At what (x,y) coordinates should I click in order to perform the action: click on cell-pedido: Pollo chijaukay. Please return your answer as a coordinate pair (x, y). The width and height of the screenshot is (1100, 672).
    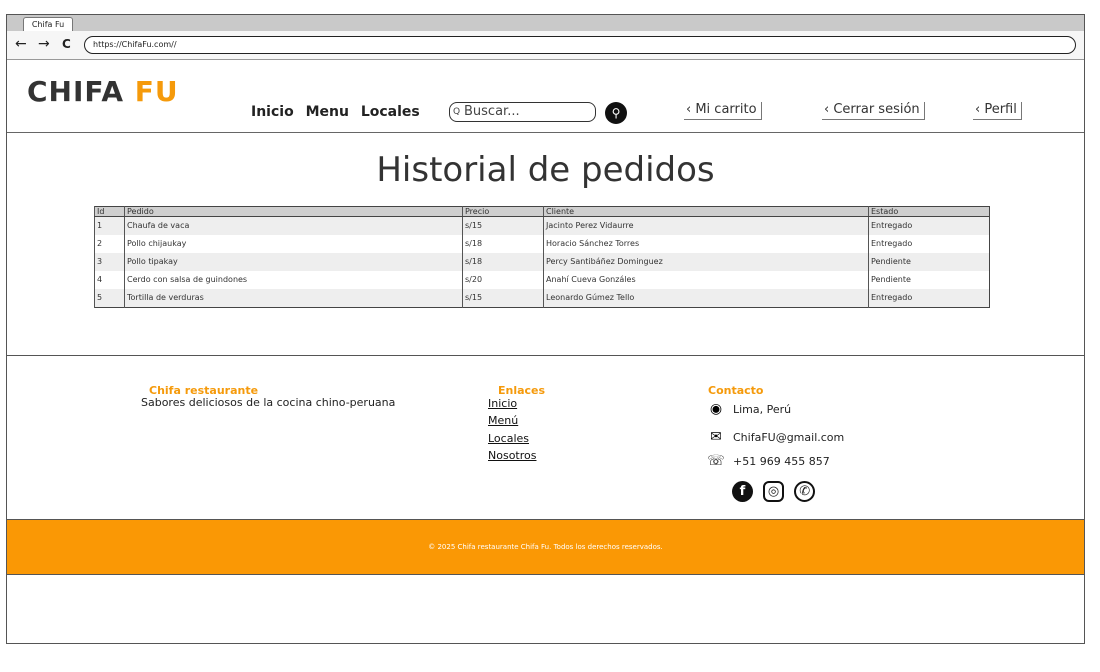
    Looking at the image, I should click on (293, 244).